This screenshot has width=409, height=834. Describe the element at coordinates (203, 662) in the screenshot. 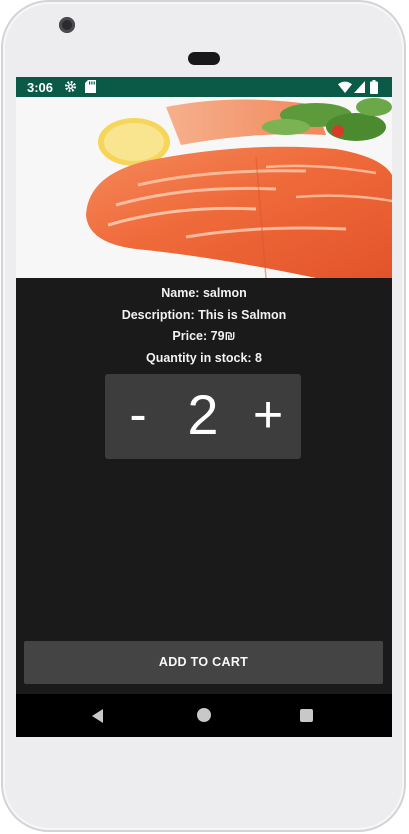

I see `add-to-cart-button: ADD TO CART` at that location.